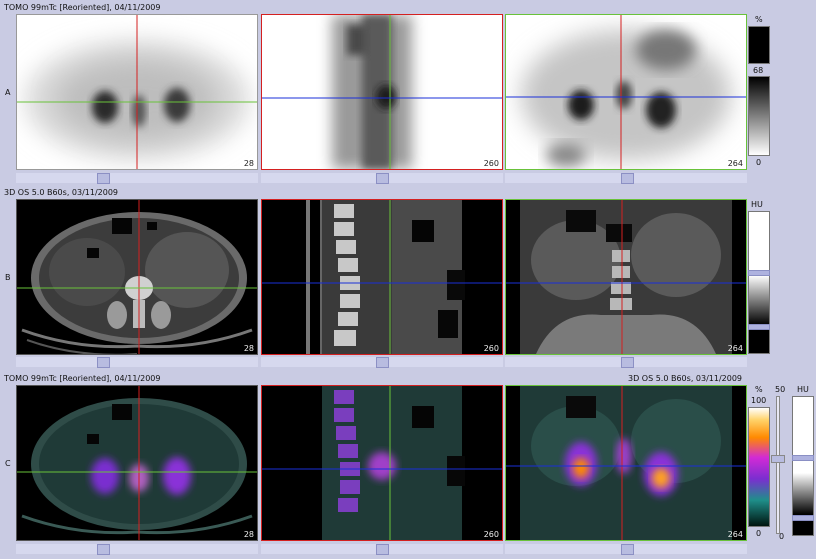 Image resolution: width=816 pixels, height=559 pixels. I want to click on colorbar-c-opacity-top: 50, so click(780, 389).